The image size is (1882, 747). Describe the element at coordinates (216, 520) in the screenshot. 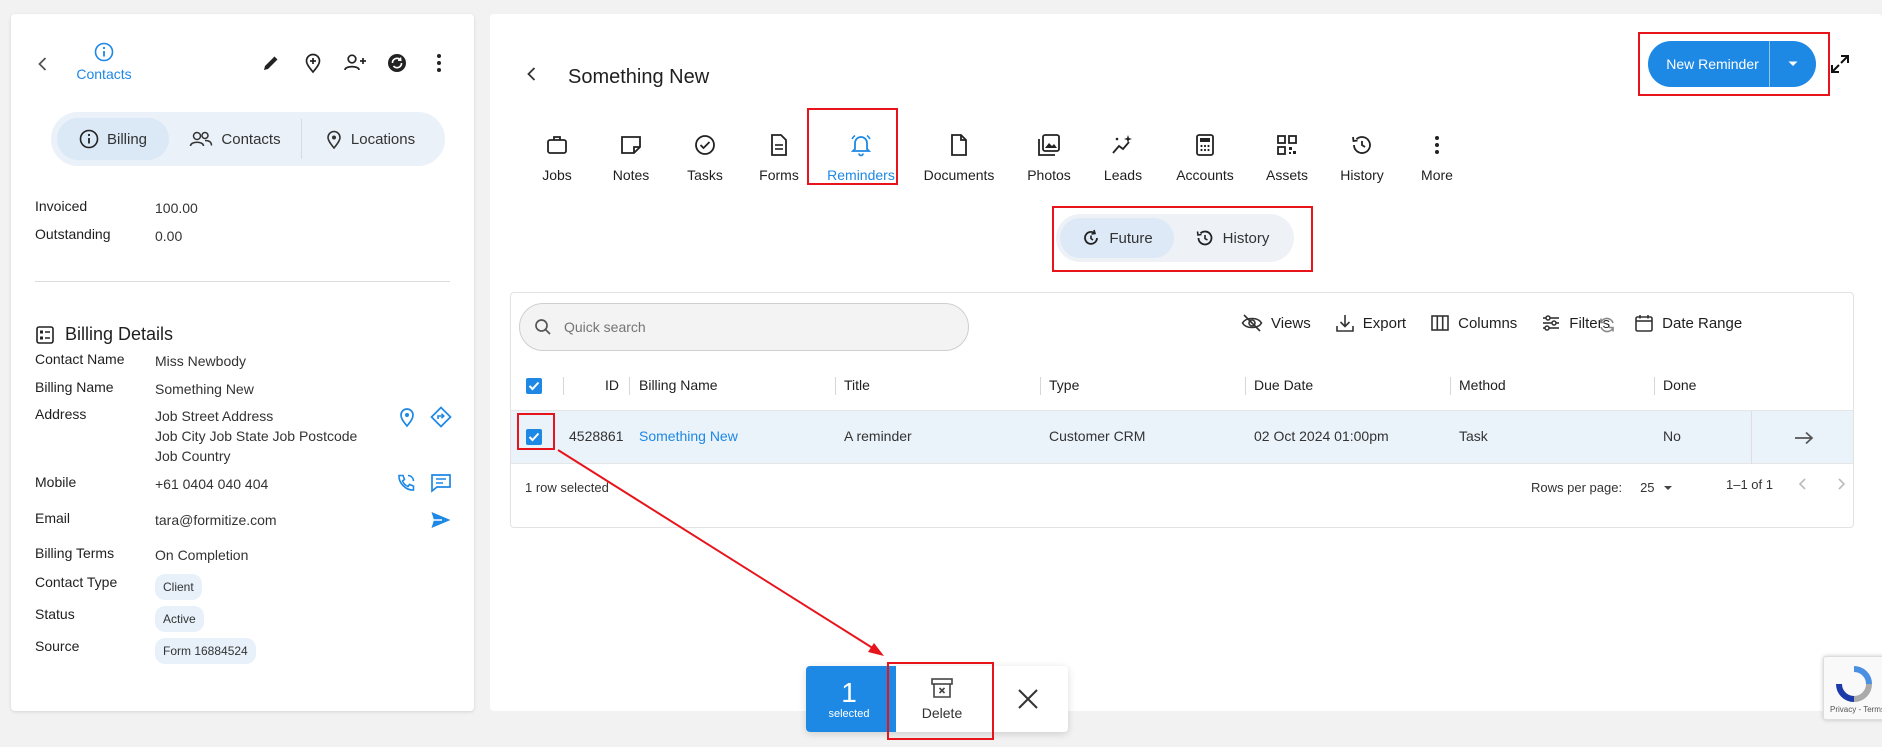

I see `email-value: tara@formitize.com` at that location.